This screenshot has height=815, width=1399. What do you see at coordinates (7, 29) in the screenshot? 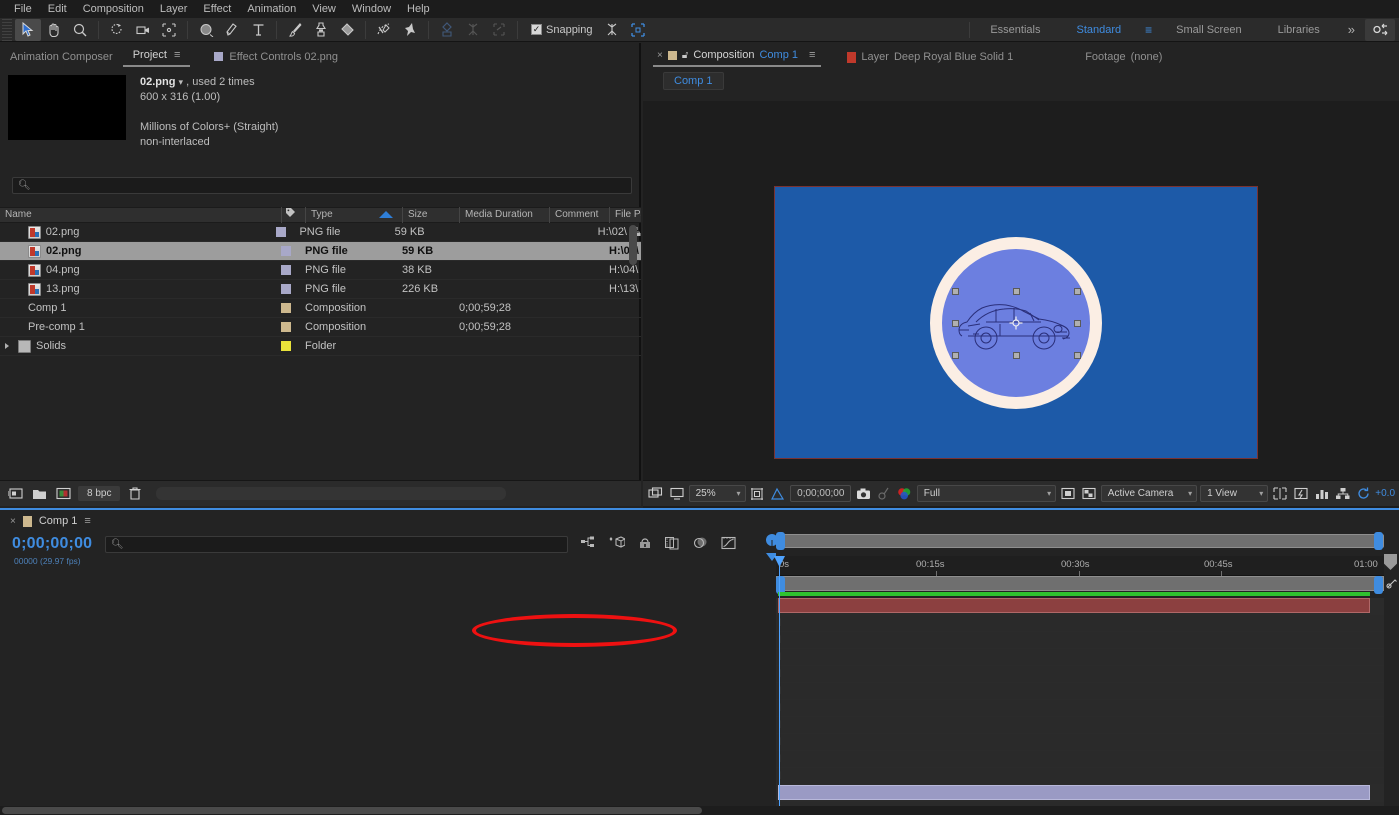
I see `toolbar-grip` at bounding box center [7, 29].